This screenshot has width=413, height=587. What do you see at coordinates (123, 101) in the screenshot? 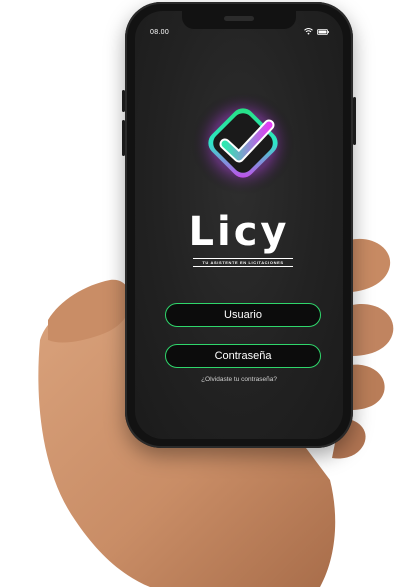
I see `volume-up-button` at bounding box center [123, 101].